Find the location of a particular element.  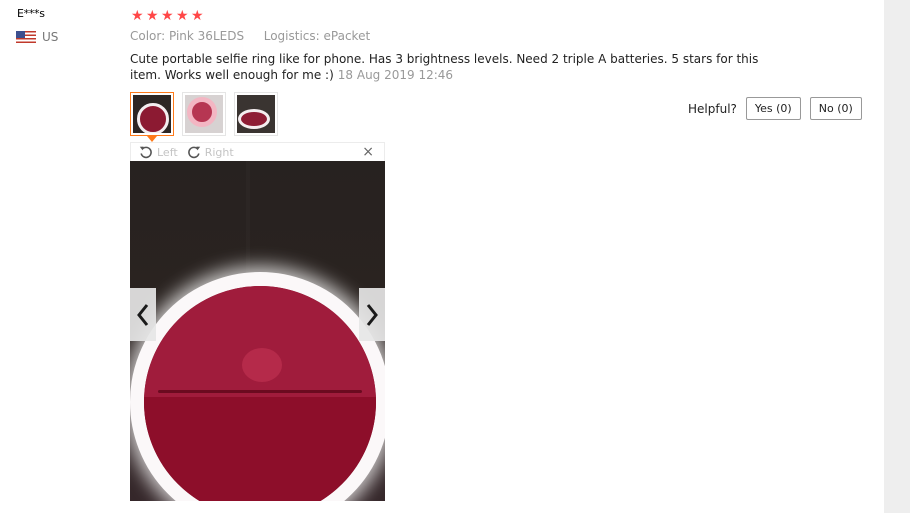

rotate-right-icon is located at coordinates (193, 152).